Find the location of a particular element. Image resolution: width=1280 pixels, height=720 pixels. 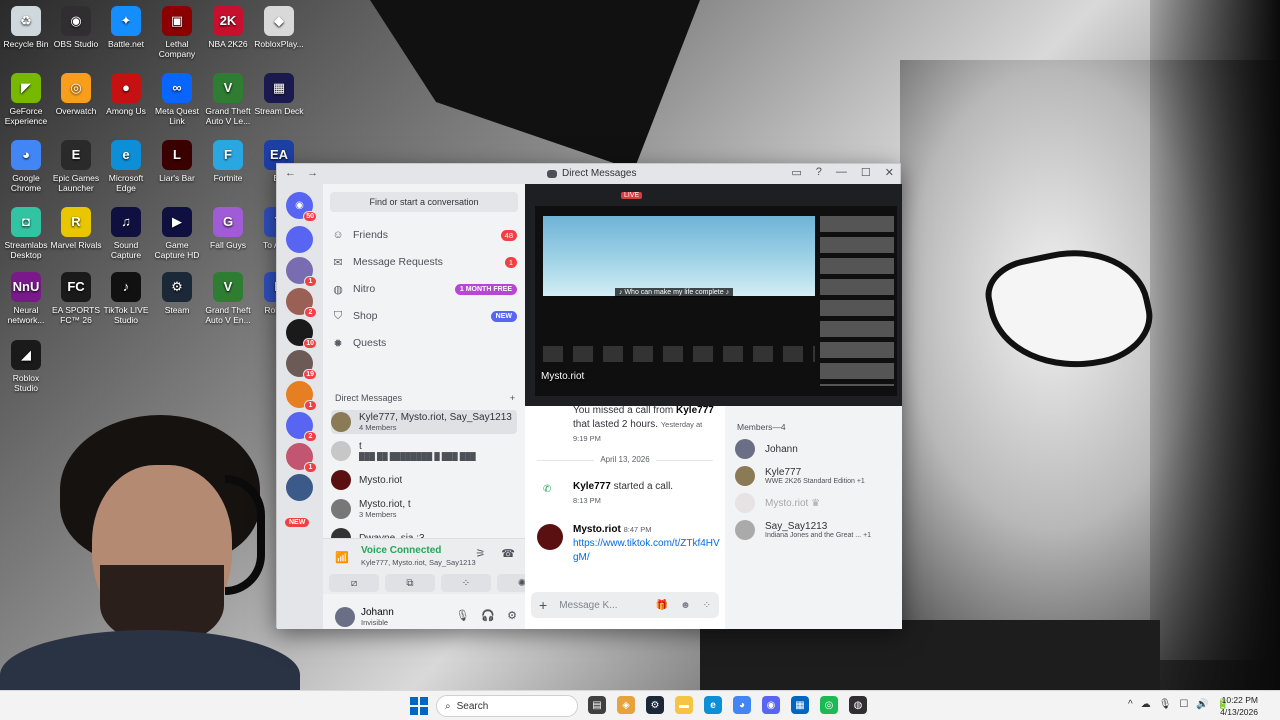

start-button is located at coordinates (419, 706).